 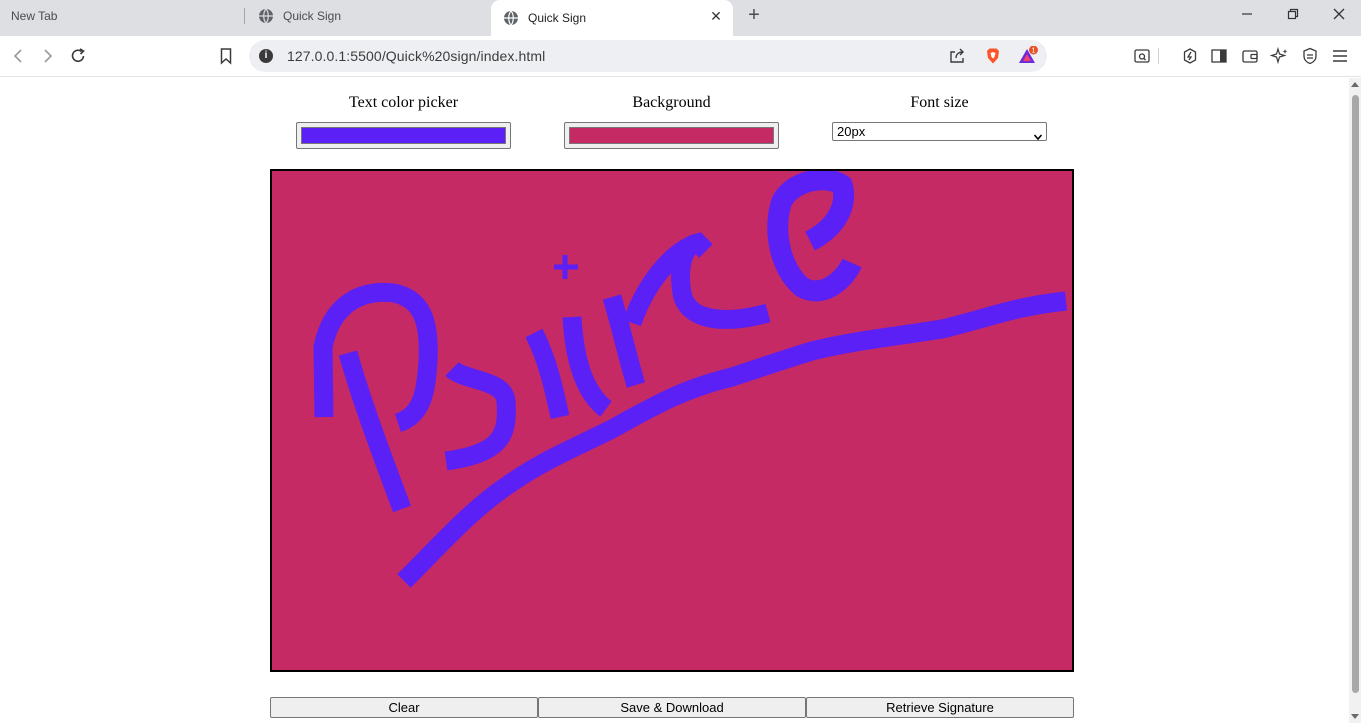 I want to click on text-color-swatch, so click(x=403, y=135).